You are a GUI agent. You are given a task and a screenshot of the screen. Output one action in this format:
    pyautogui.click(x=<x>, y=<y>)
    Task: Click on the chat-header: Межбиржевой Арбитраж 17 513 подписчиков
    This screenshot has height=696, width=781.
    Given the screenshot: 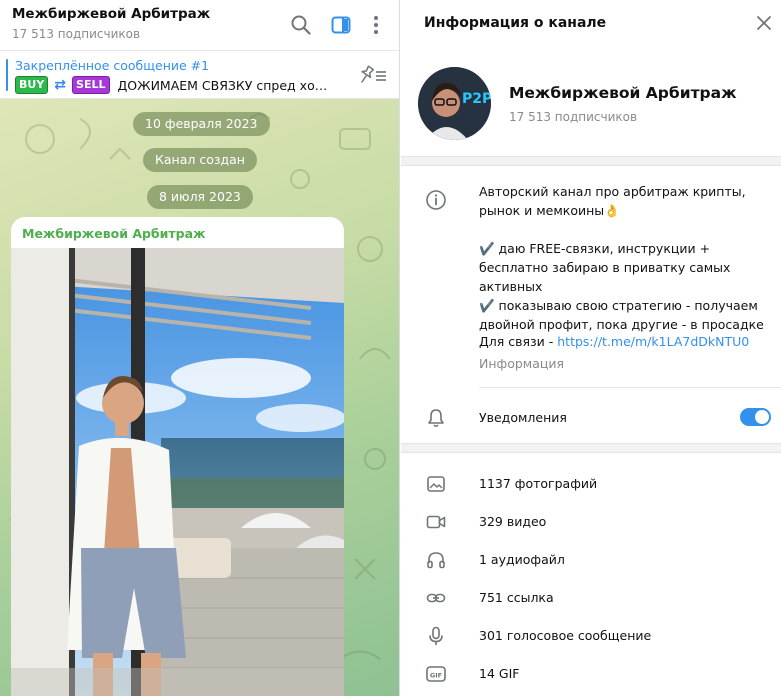 What is the action you would take?
    pyautogui.click(x=199, y=25)
    